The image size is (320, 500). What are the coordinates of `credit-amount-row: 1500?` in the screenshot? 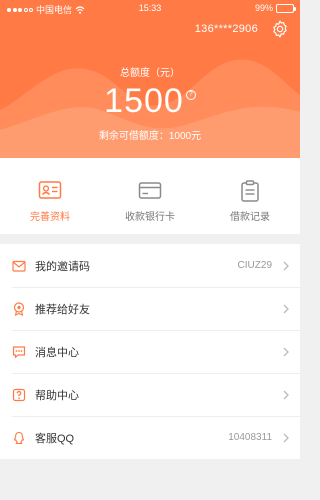 It's located at (150, 101).